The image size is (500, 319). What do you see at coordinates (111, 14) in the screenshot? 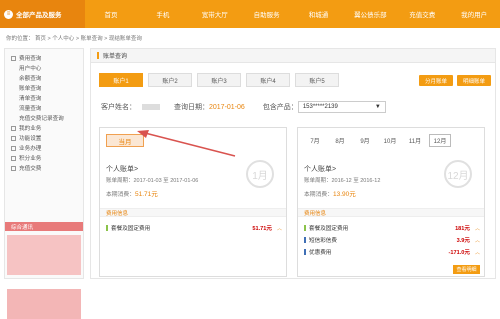
I see `nav-home: 首页` at bounding box center [111, 14].